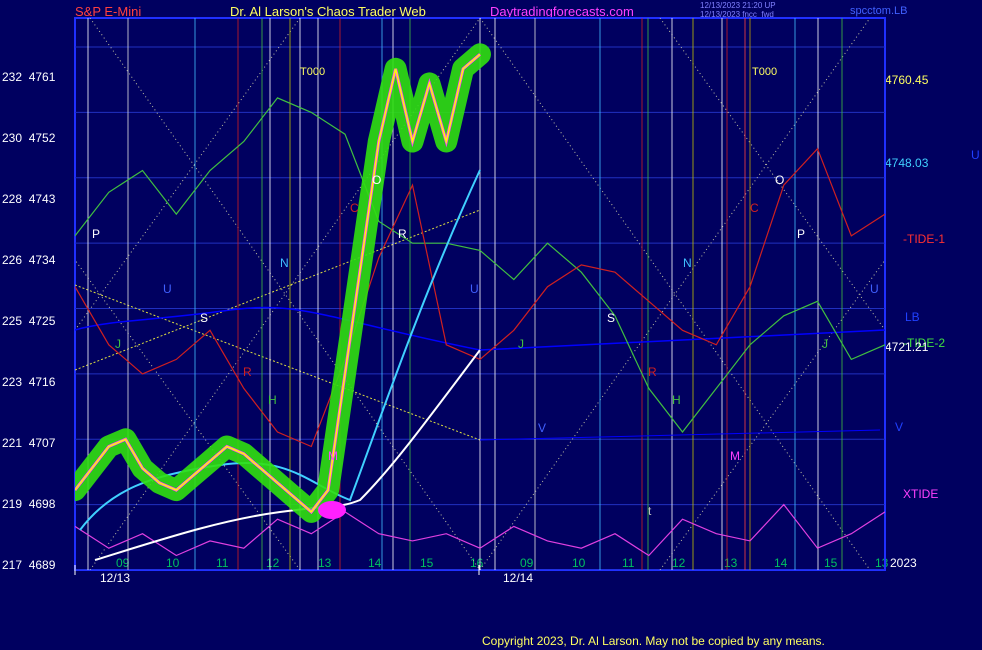 This screenshot has height=650, width=982. Describe the element at coordinates (332, 510) in the screenshot. I see `low-highlight` at that location.